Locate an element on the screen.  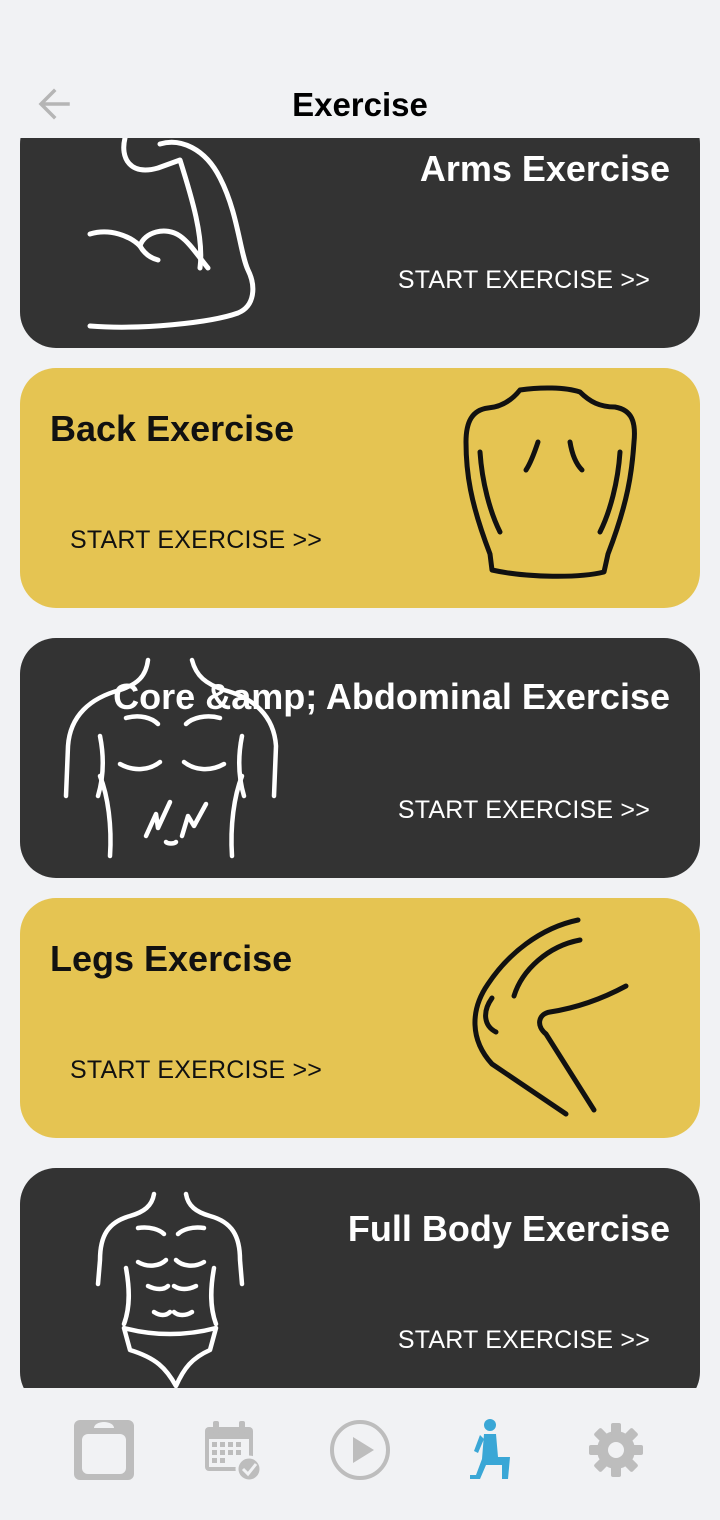
gear-icon is located at coordinates (616, 1450).